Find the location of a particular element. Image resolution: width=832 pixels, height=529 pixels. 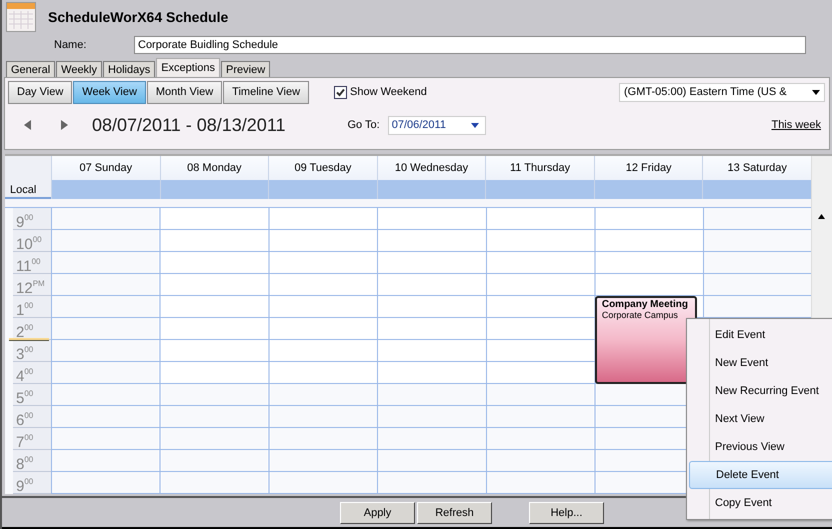

goto-date-field: 07/06/2011 is located at coordinates (437, 125).